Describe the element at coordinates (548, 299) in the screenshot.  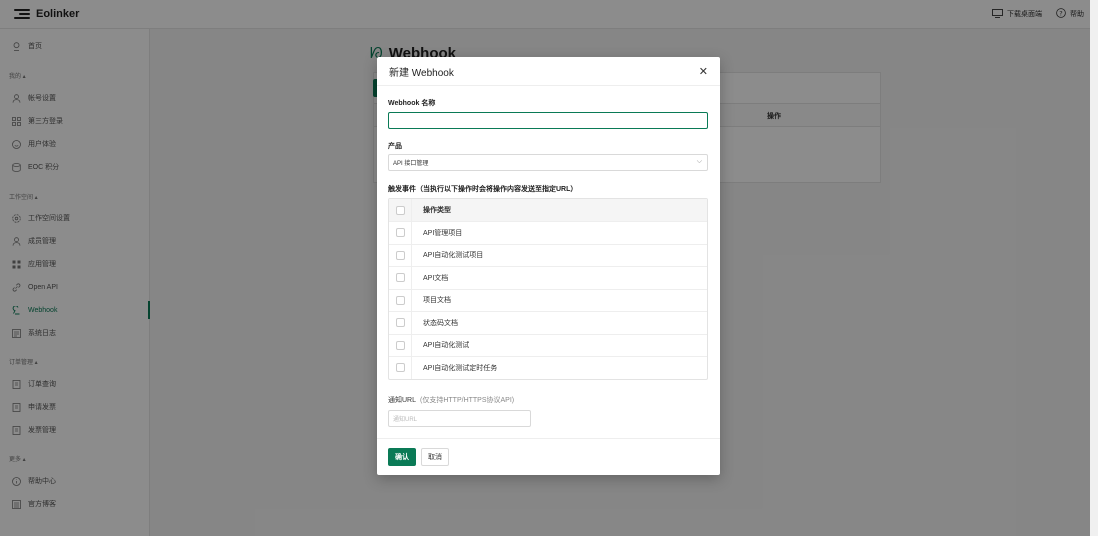
I see `table-row: 项目文档` at that location.